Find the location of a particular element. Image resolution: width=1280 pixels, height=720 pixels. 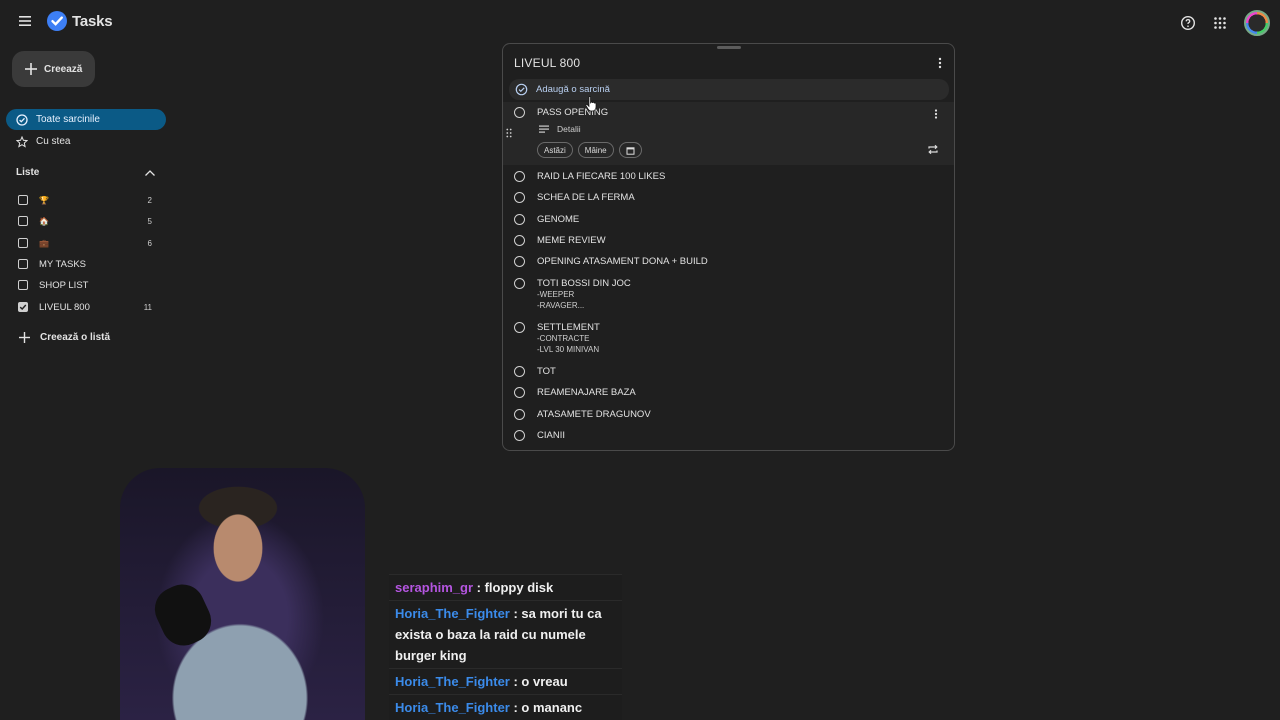

task-item: TOT is located at coordinates (535, 371).